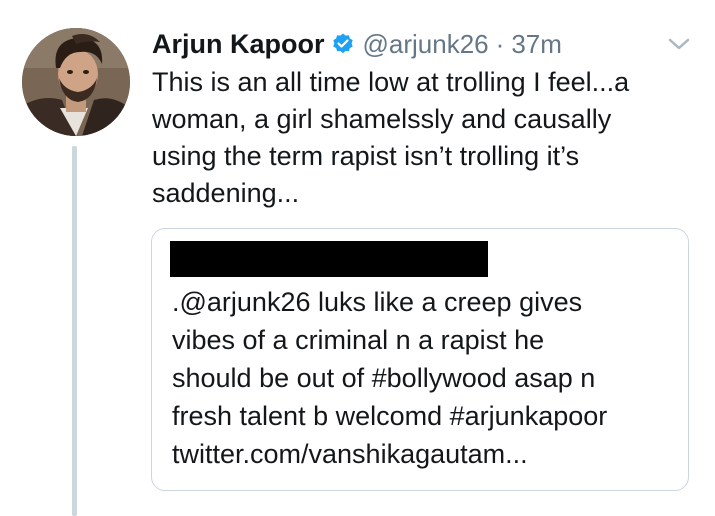 The width and height of the screenshot is (715, 516). What do you see at coordinates (426, 44) in the screenshot?
I see `author-handle: @arjunk26` at bounding box center [426, 44].